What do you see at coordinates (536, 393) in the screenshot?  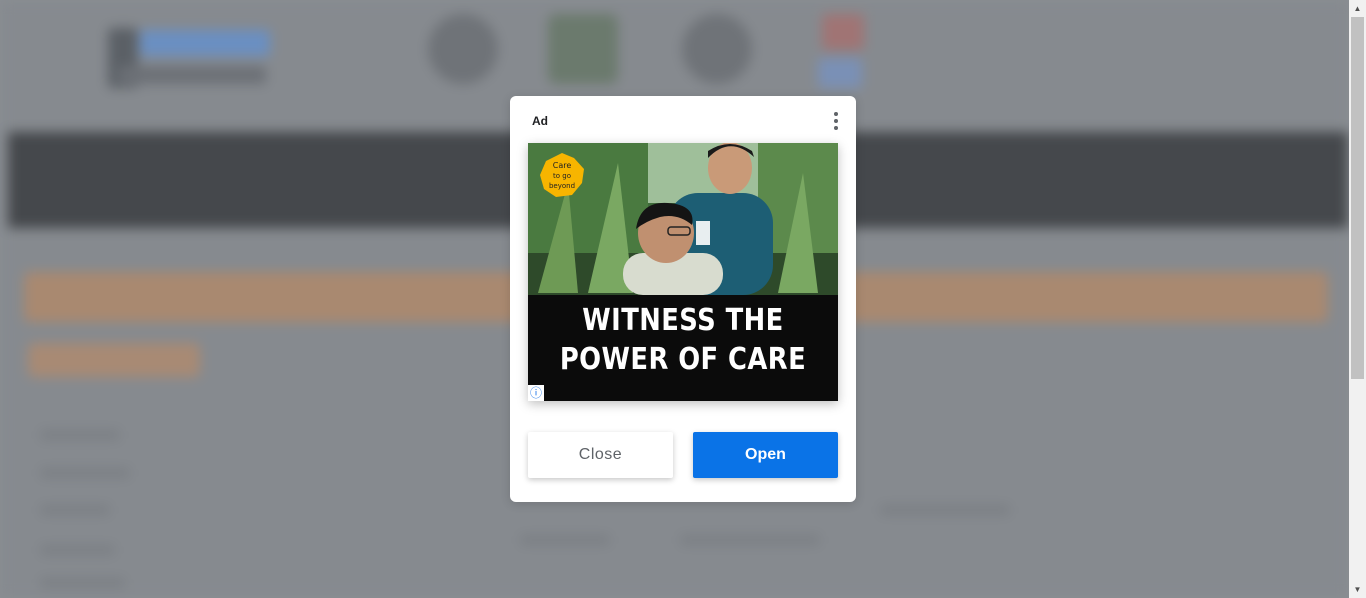 I see `info-icon: ⓘ` at bounding box center [536, 393].